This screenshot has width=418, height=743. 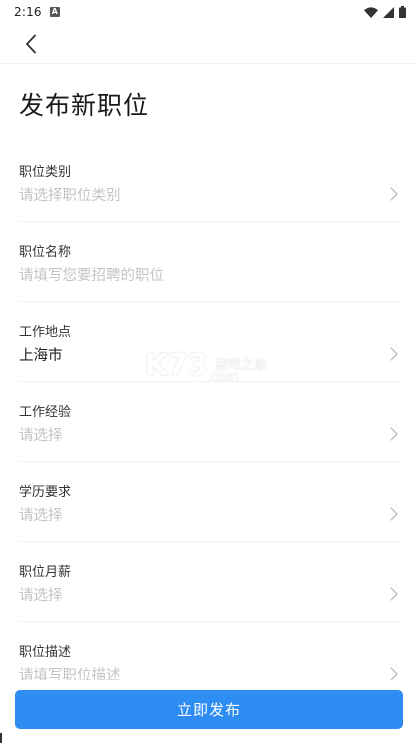 I want to click on row-label: 工作经验, so click(x=45, y=412).